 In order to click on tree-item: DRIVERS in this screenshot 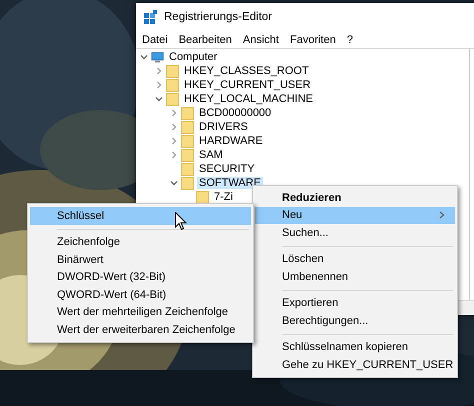, I will do `click(223, 127)`.